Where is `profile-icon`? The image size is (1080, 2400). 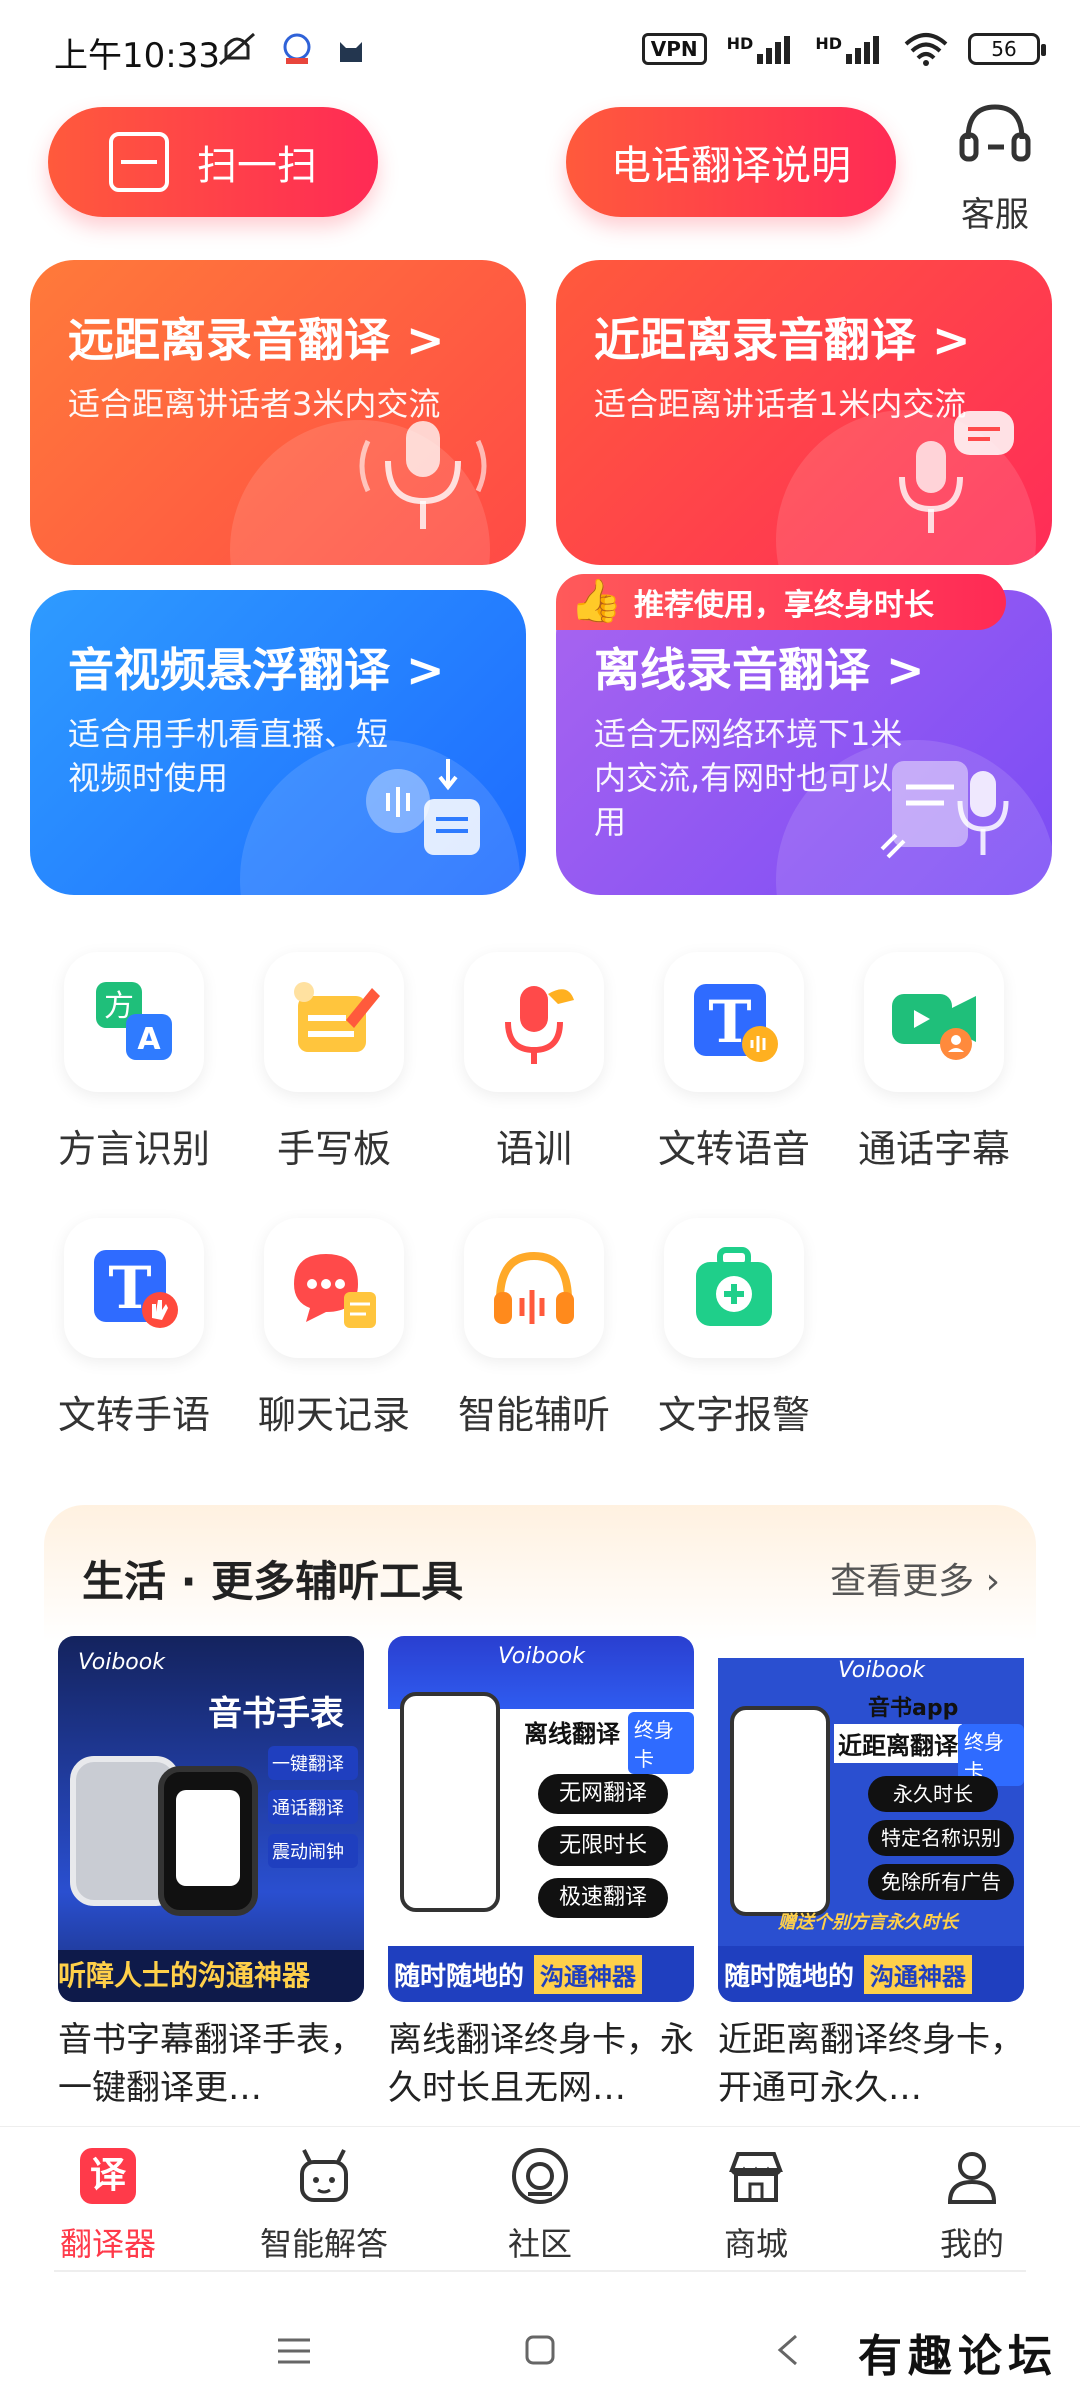
profile-icon is located at coordinates (972, 2176).